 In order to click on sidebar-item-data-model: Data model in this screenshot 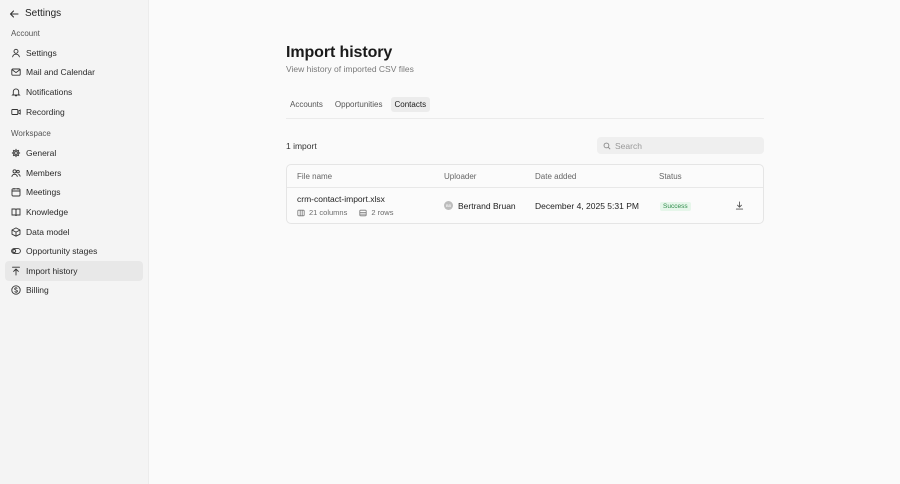, I will do `click(74, 232)`.